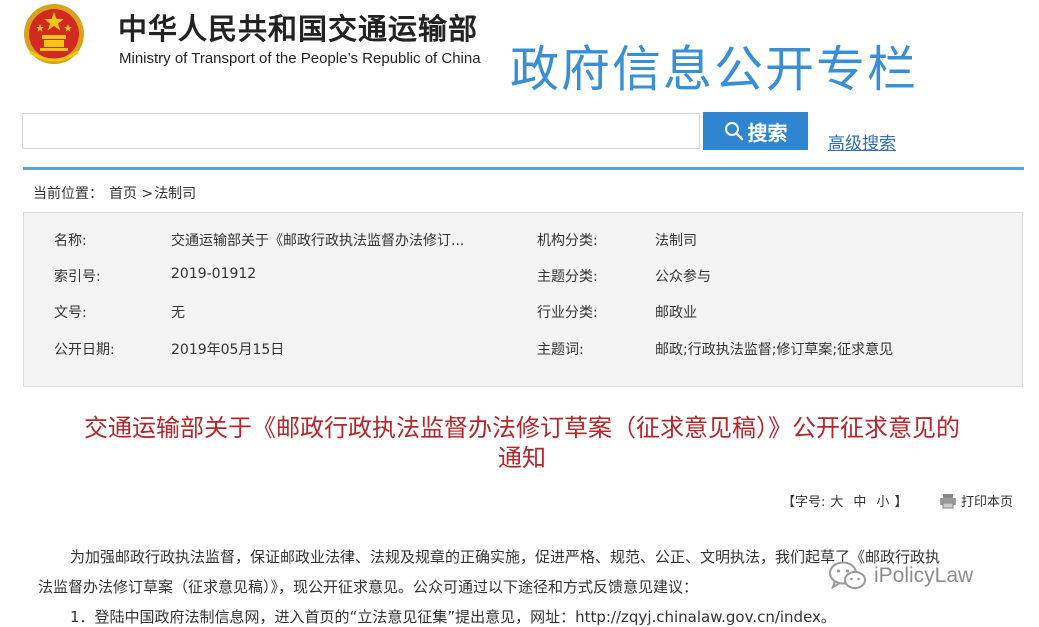  Describe the element at coordinates (522, 428) in the screenshot. I see `article-title-line-1: 交通运输部关于《邮政行政执法监督办法修订草案（征求意见稿）》公开征求意见的` at that location.